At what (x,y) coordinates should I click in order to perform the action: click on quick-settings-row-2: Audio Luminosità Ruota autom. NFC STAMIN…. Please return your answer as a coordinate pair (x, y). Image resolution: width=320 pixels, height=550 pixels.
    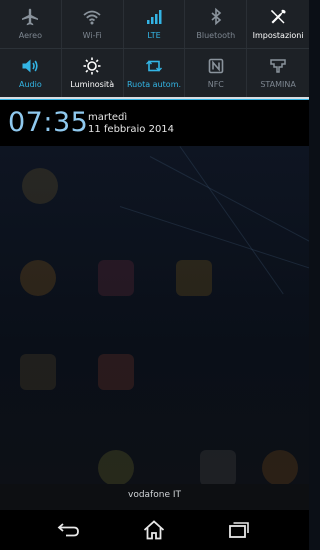
    Looking at the image, I should click on (154, 73).